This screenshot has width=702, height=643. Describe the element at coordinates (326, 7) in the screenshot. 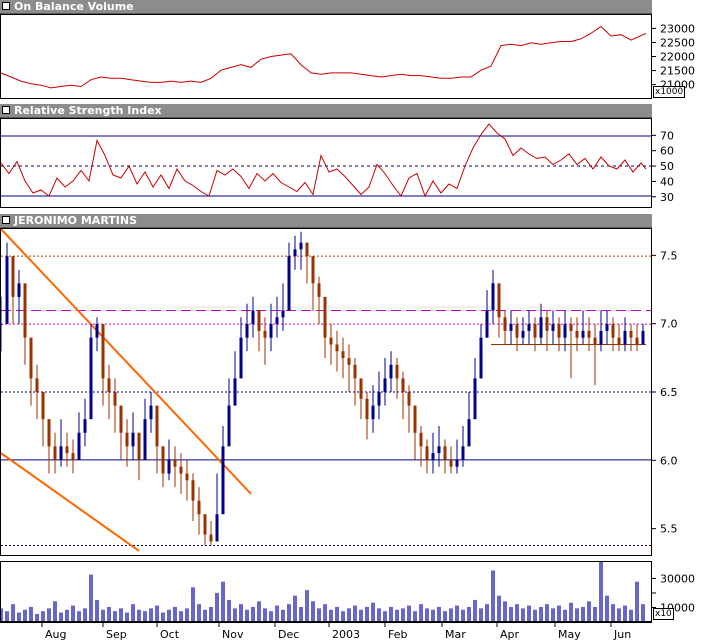

I see `obv-titlebar: On Balance Volume` at that location.